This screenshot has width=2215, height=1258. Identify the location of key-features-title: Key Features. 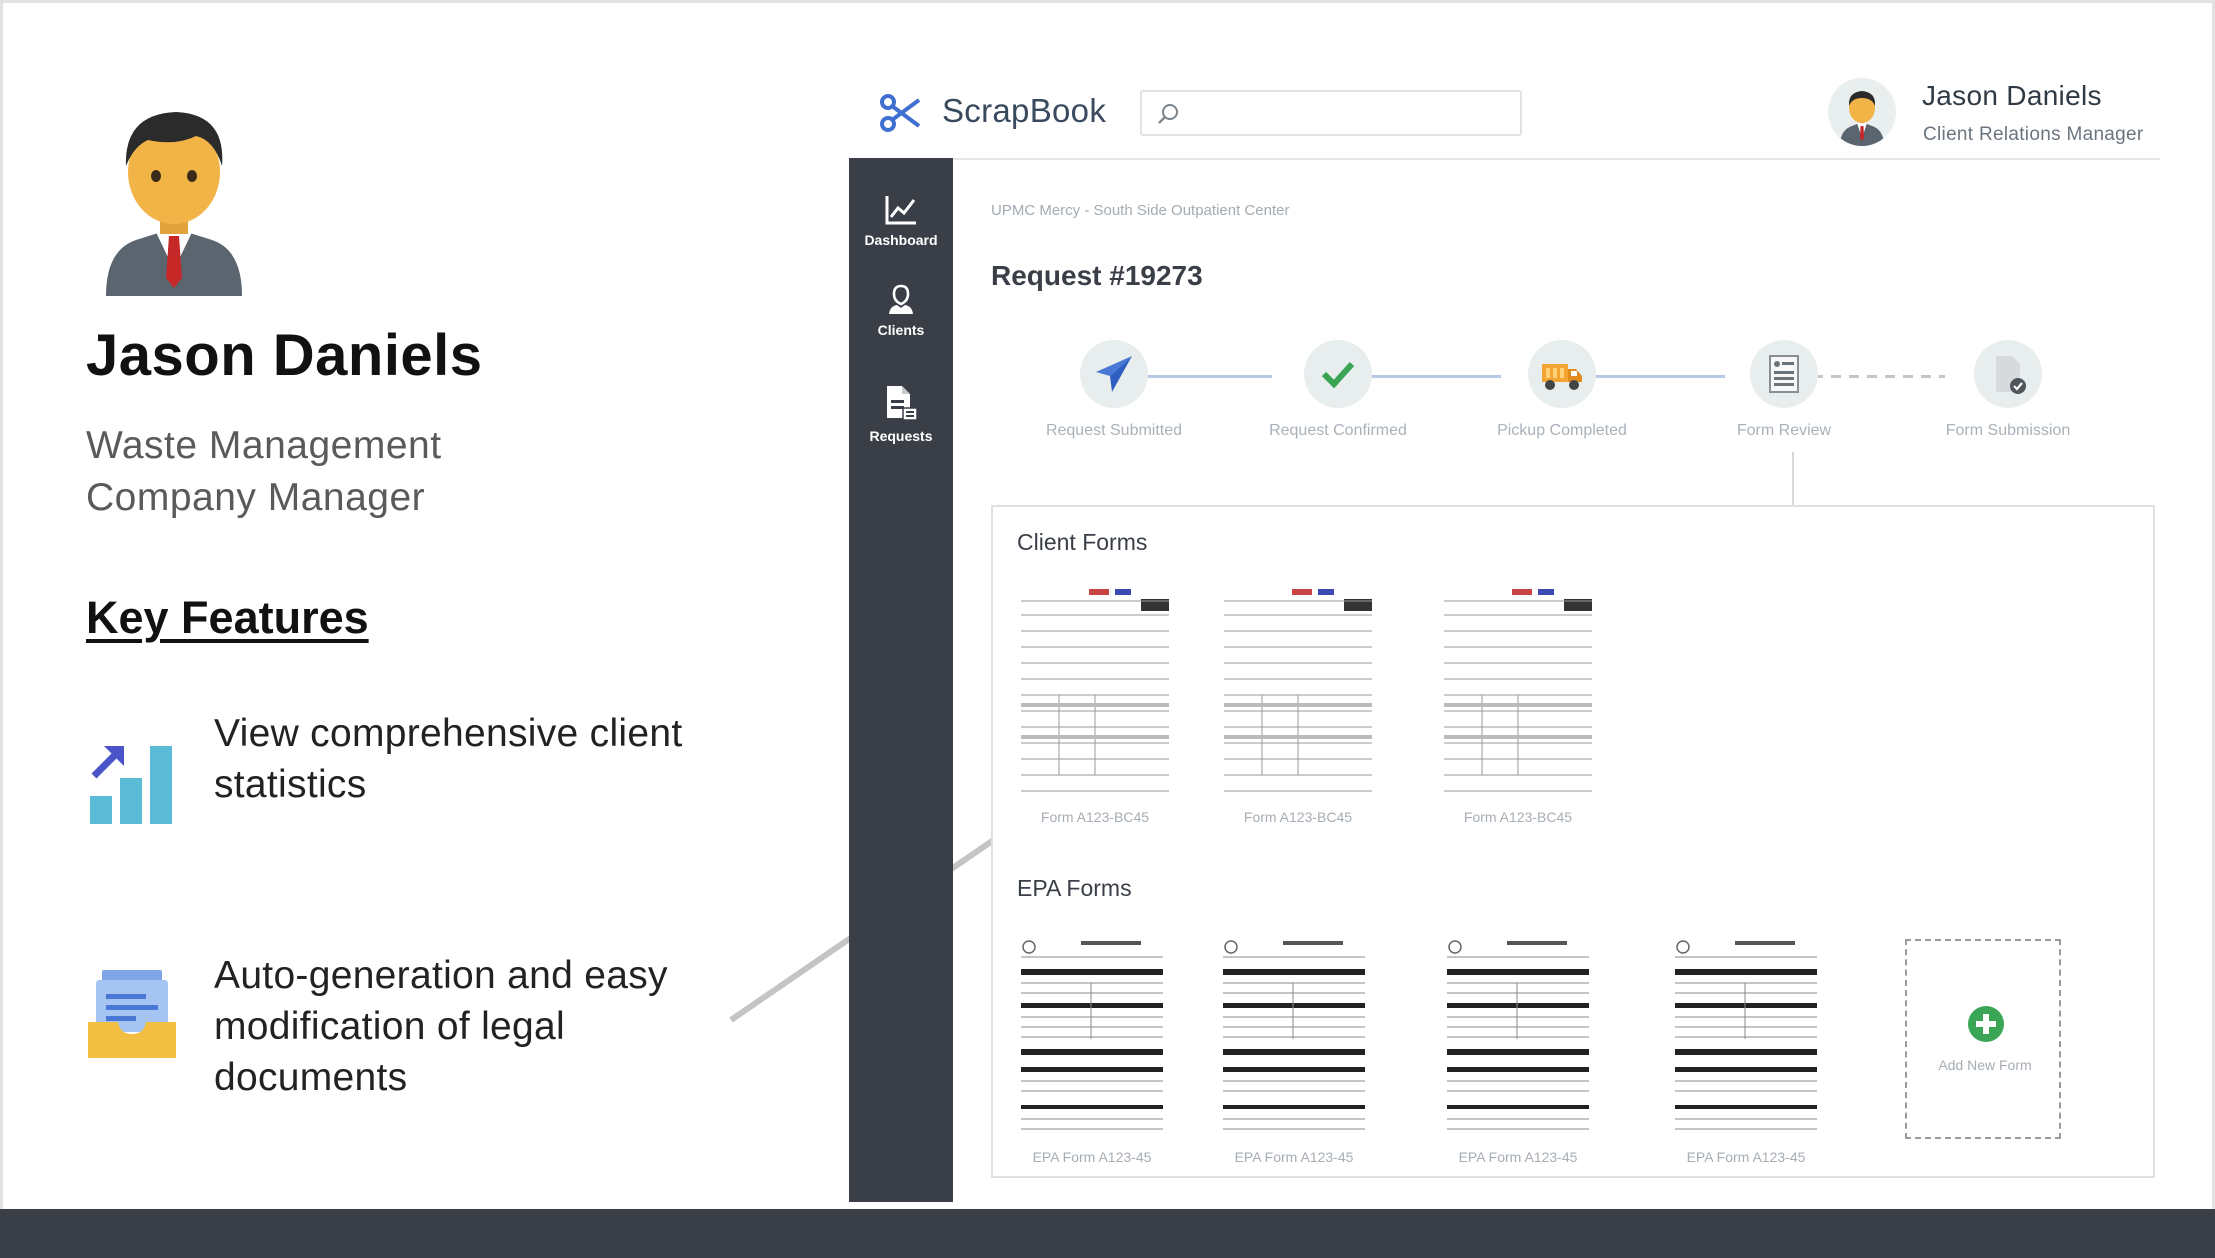
(227, 617).